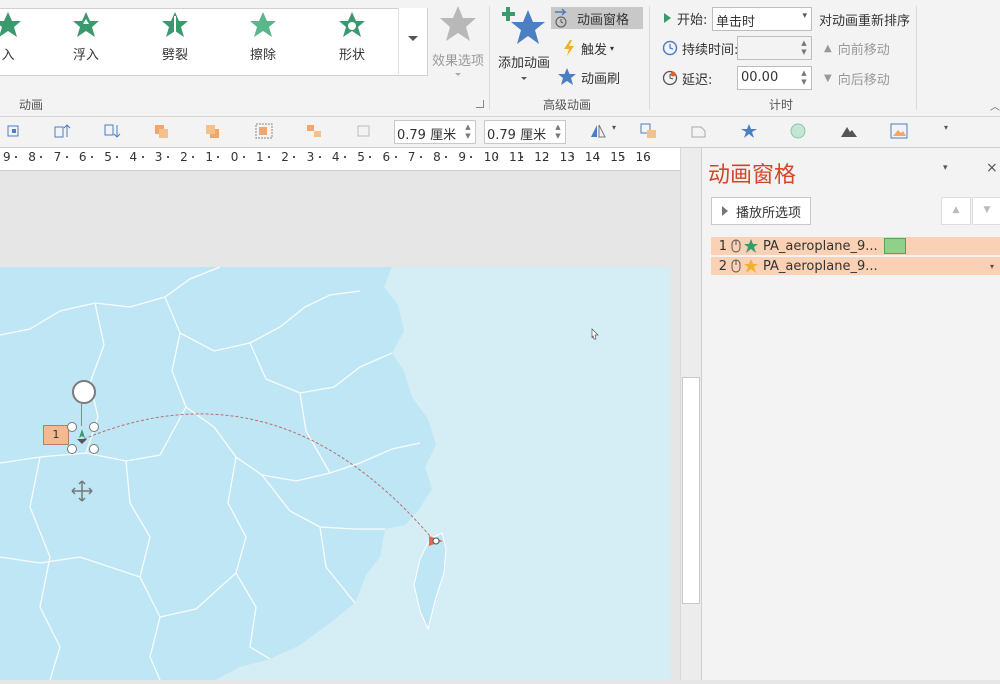 The width and height of the screenshot is (1000, 684). What do you see at coordinates (314, 131) in the screenshot?
I see `ungroup-icon` at bounding box center [314, 131].